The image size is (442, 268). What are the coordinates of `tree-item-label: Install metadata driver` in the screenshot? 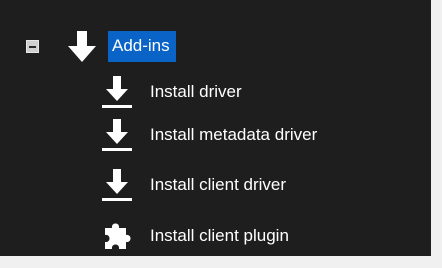 It's located at (234, 134).